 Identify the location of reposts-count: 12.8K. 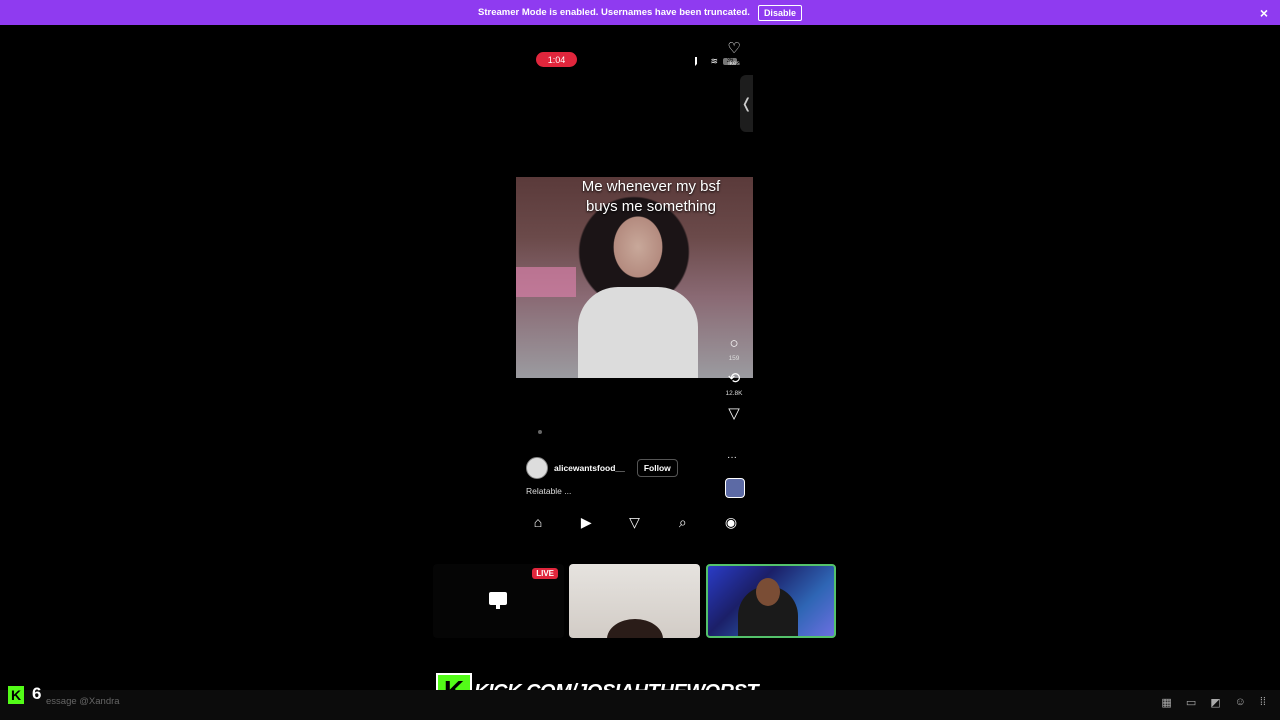
(734, 393).